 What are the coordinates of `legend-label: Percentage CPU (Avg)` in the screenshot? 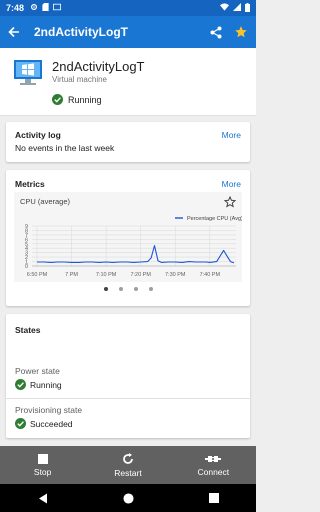 It's located at (214, 219).